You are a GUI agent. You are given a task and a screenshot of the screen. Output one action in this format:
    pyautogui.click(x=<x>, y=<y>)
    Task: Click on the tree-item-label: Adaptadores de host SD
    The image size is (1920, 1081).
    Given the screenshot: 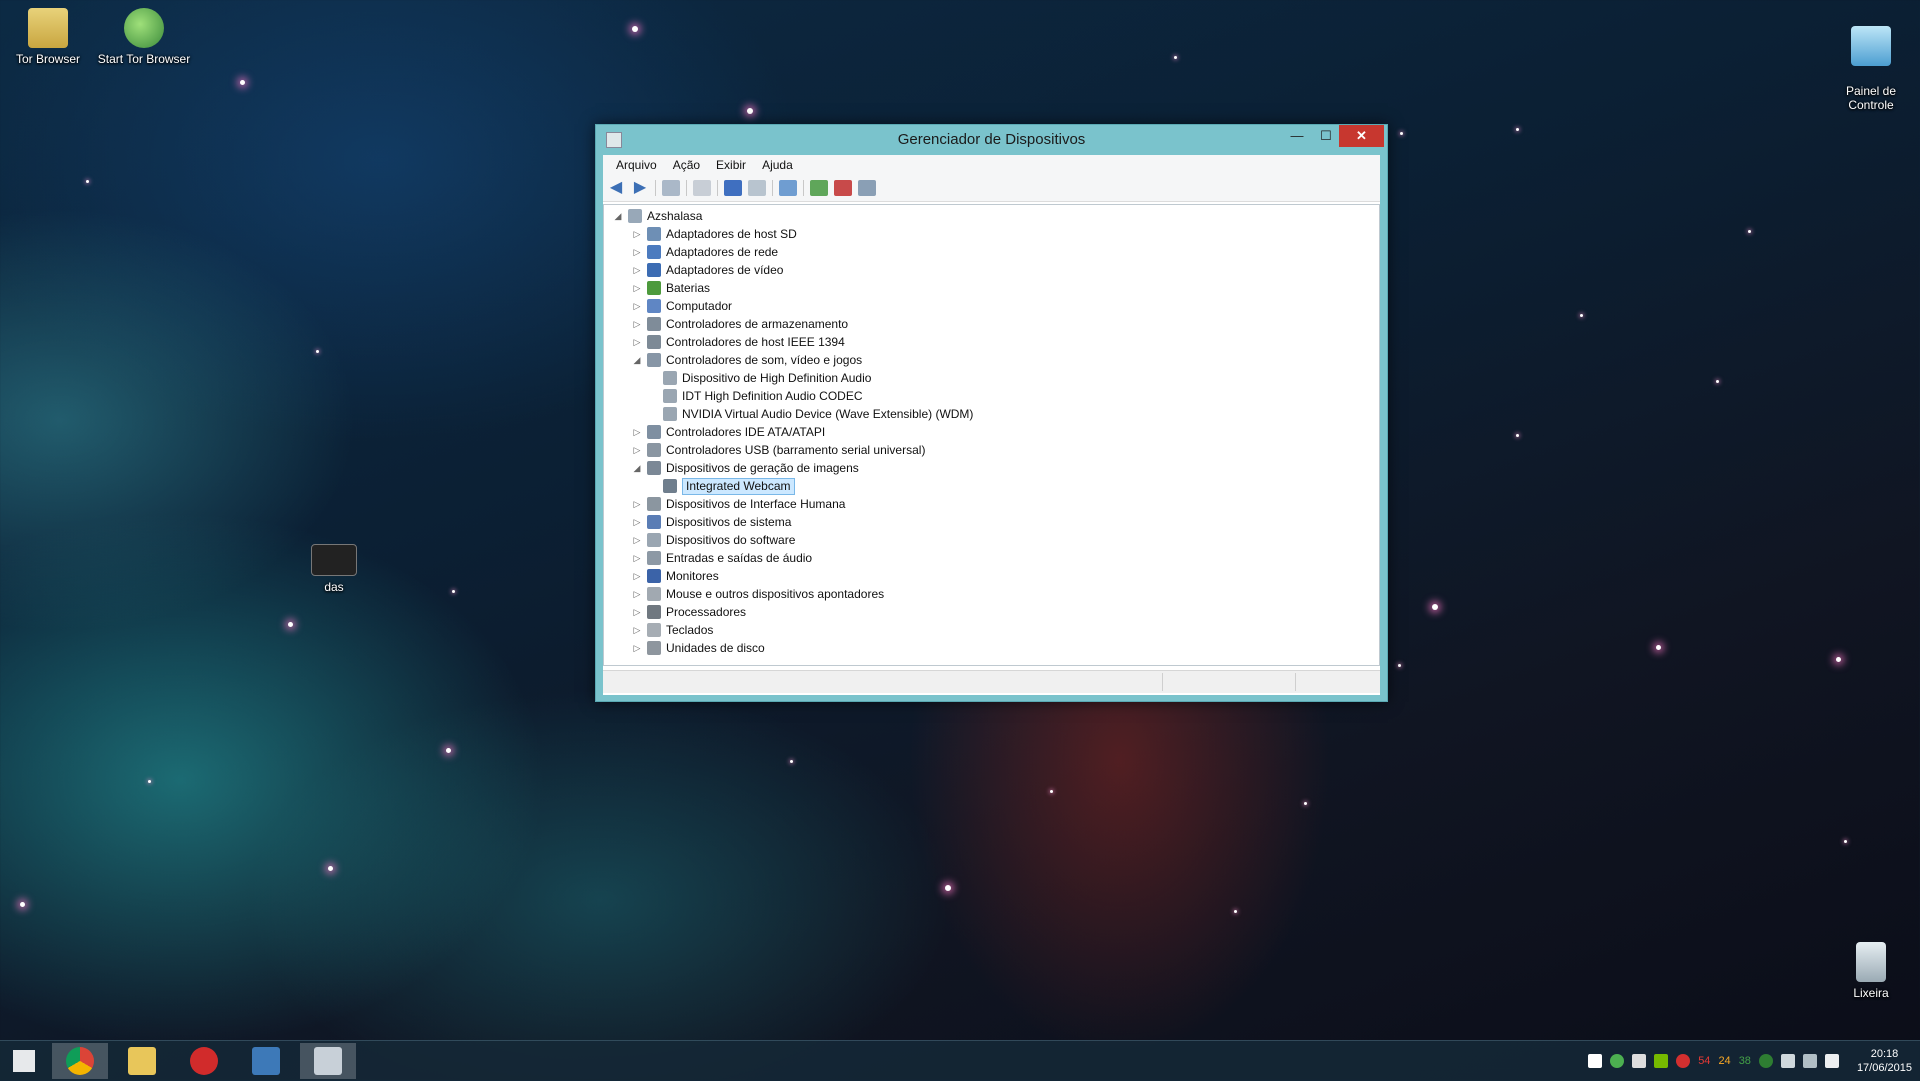 What is the action you would take?
    pyautogui.click(x=731, y=234)
    